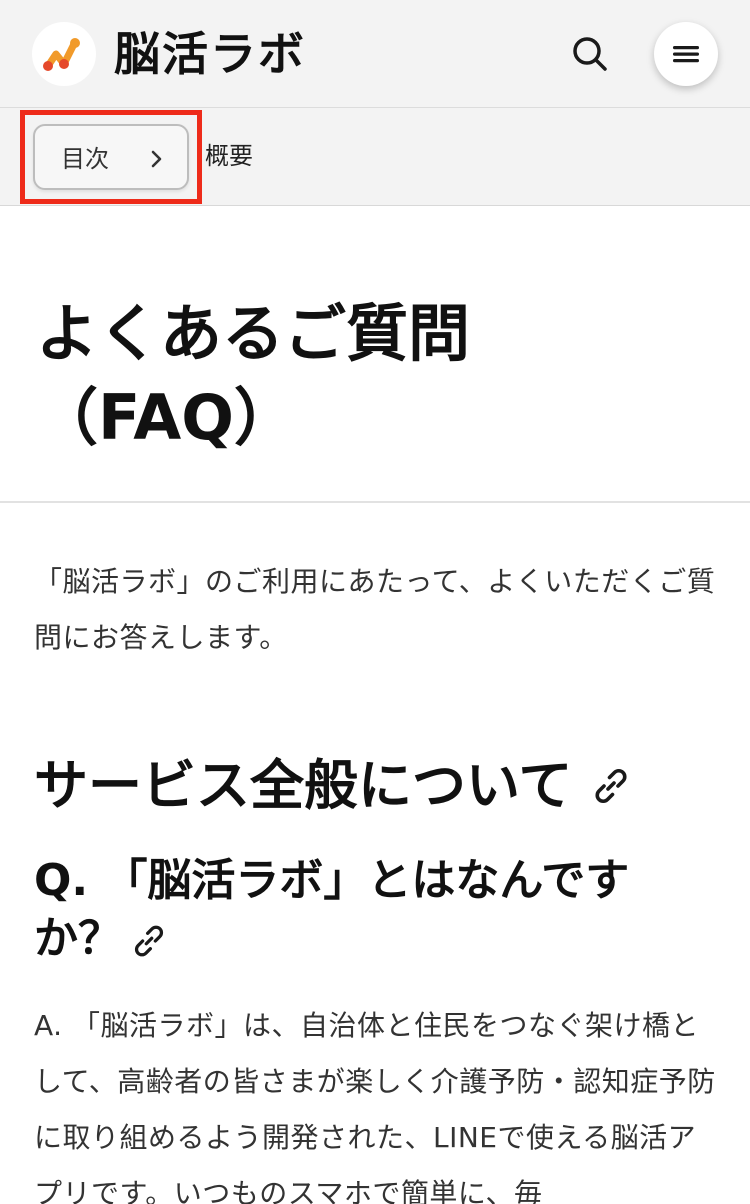 This screenshot has height=1204, width=750. What do you see at coordinates (85, 159) in the screenshot?
I see `toc-button-label: 目次` at bounding box center [85, 159].